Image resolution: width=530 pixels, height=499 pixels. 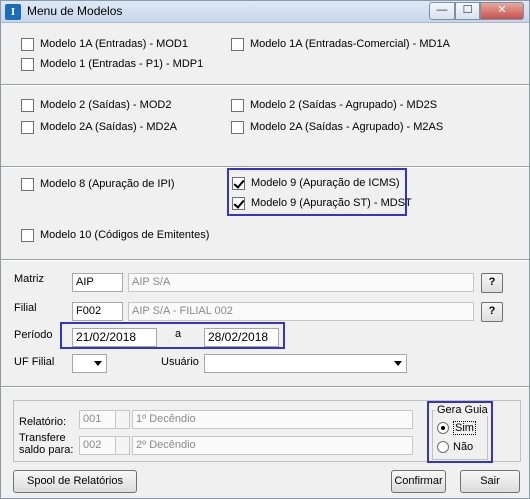 What do you see at coordinates (106, 105) in the screenshot?
I see `checkbox-mod2-label: Modelo 2 (Saídas) - MOD2` at bounding box center [106, 105].